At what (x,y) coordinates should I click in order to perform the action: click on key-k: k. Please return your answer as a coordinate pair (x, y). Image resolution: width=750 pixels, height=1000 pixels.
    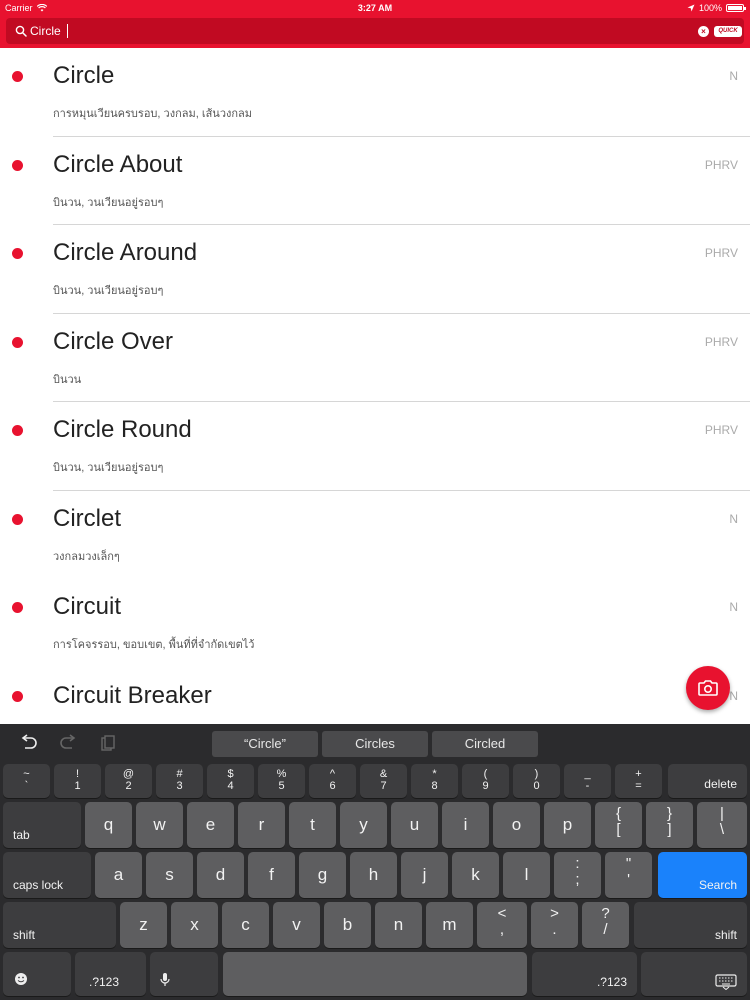
    Looking at the image, I should click on (475, 875).